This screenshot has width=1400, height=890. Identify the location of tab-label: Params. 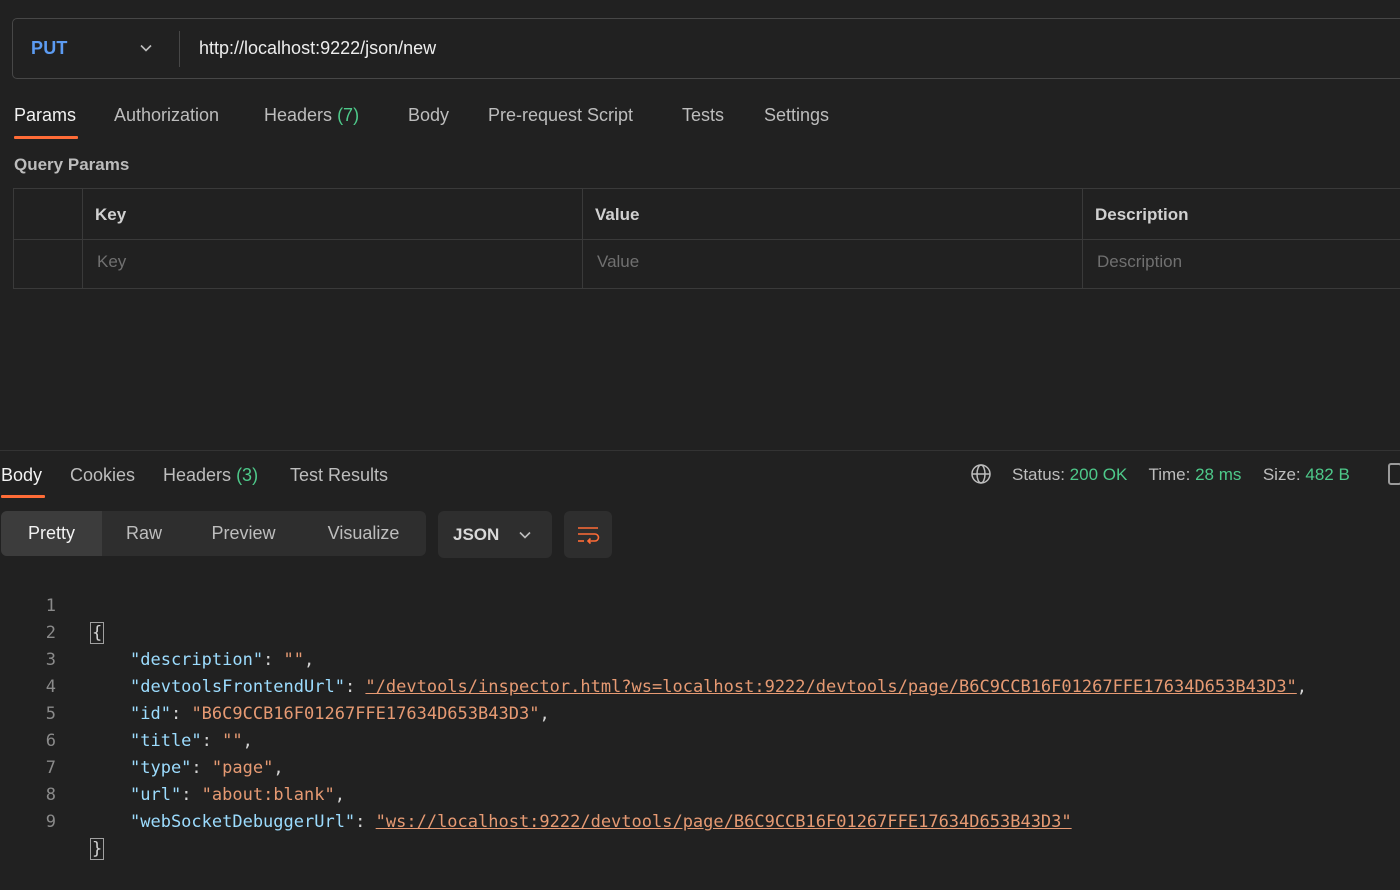
(45, 115).